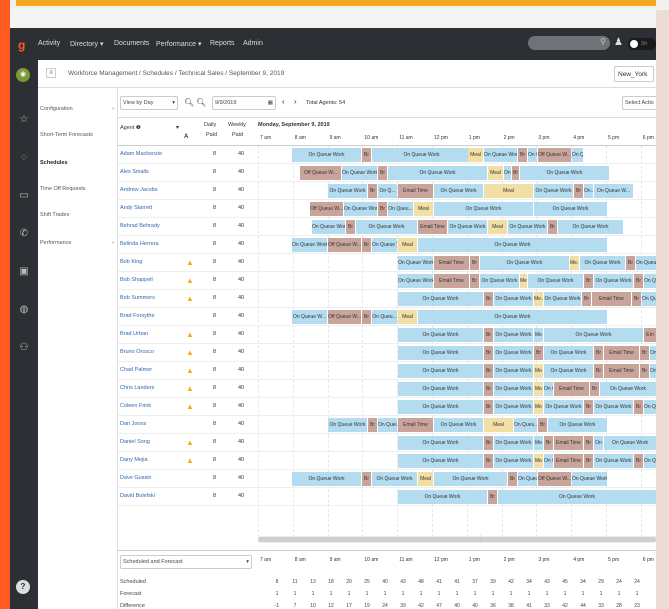 The height and width of the screenshot is (609, 669). What do you see at coordinates (49, 43) in the screenshot?
I see `nav-activity: Activity` at bounding box center [49, 43].